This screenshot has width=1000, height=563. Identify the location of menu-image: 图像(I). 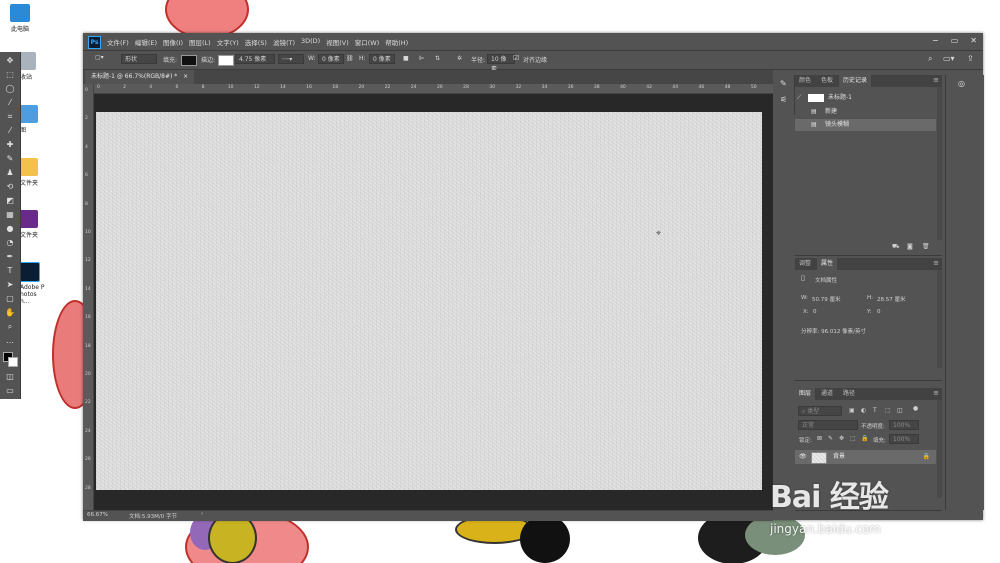
(173, 42).